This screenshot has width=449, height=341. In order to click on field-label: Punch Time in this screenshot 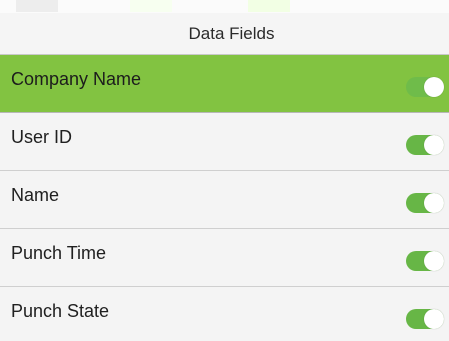, I will do `click(59, 253)`.